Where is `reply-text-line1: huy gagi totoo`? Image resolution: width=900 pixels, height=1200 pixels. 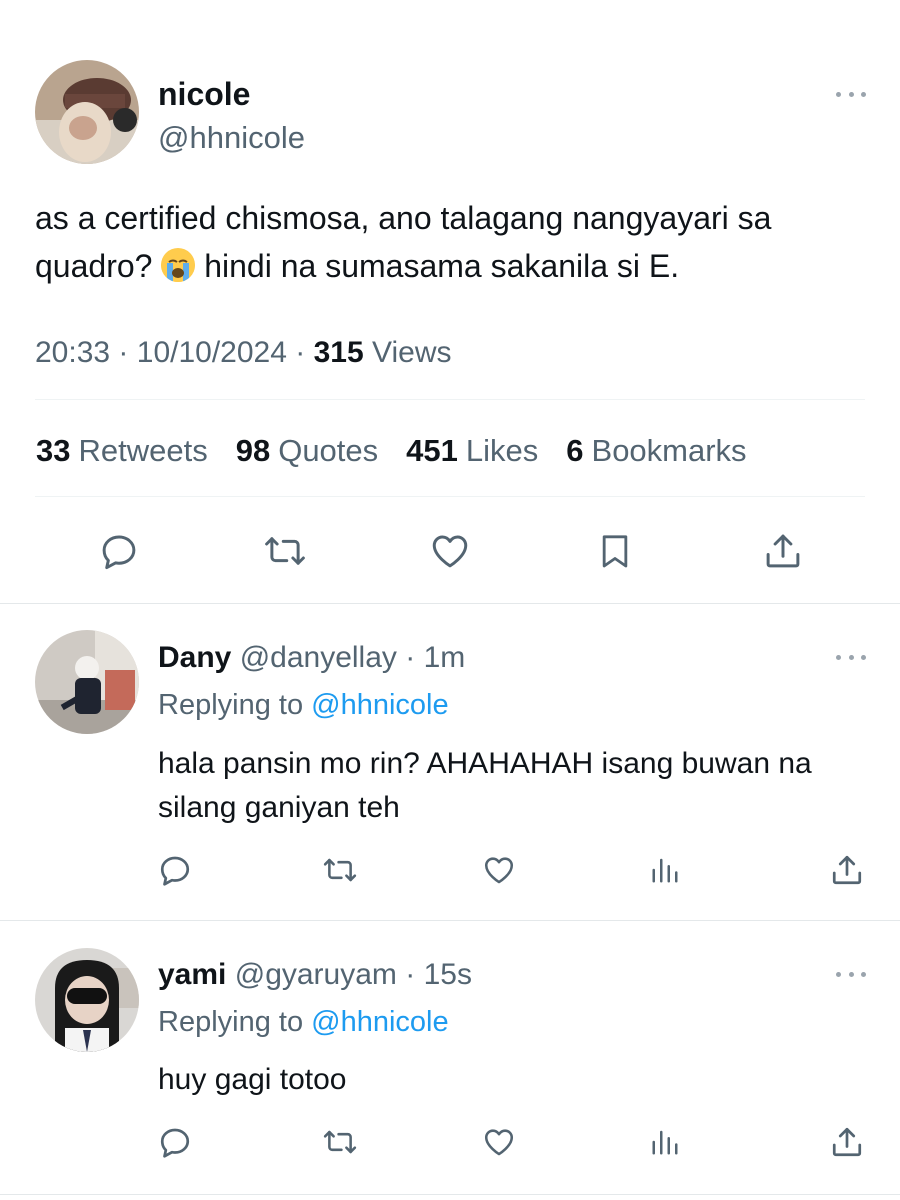
reply-text-line1: huy gagi totoo is located at coordinates (252, 1079).